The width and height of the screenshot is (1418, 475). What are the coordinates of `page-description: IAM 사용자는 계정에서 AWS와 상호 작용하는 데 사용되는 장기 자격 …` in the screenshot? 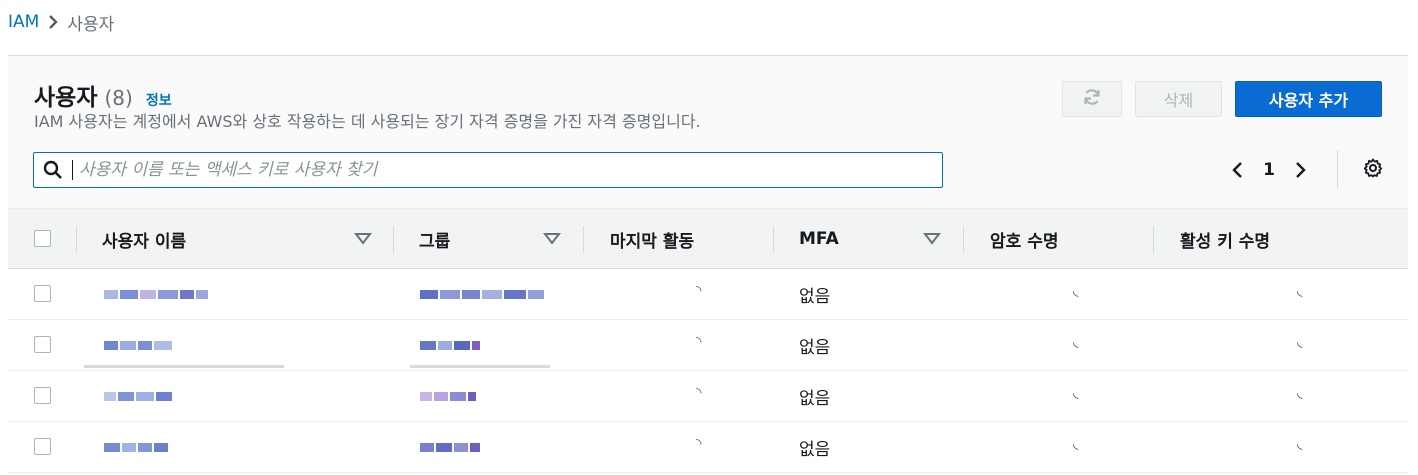 It's located at (367, 121).